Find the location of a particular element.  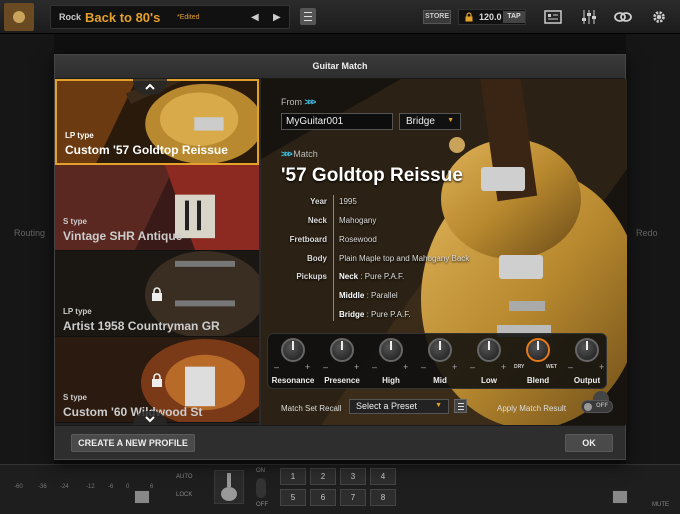

tuner-icon is located at coordinates (553, 17).